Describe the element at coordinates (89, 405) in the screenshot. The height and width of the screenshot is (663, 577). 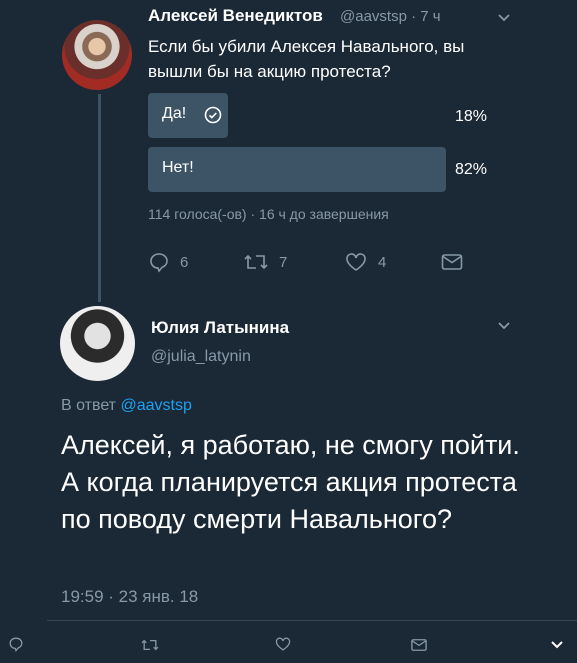
I see `reply-prefix: В ответ` at that location.